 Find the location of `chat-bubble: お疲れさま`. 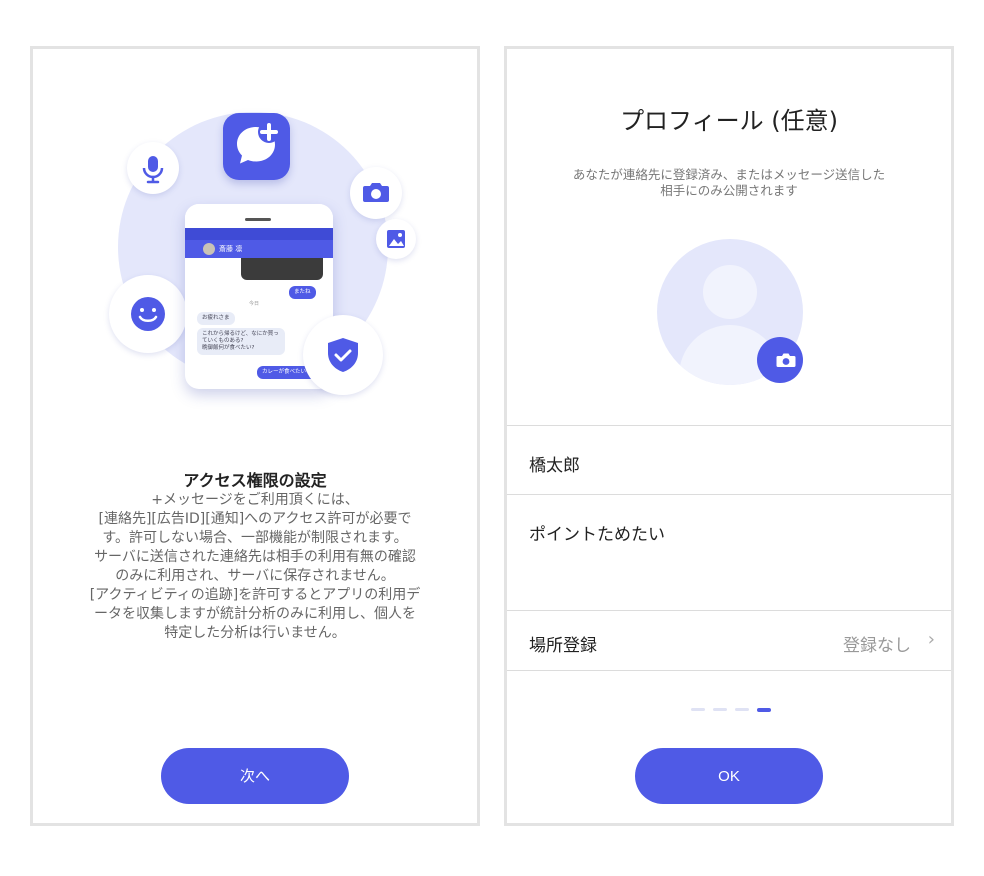

chat-bubble: お疲れさま is located at coordinates (216, 318).